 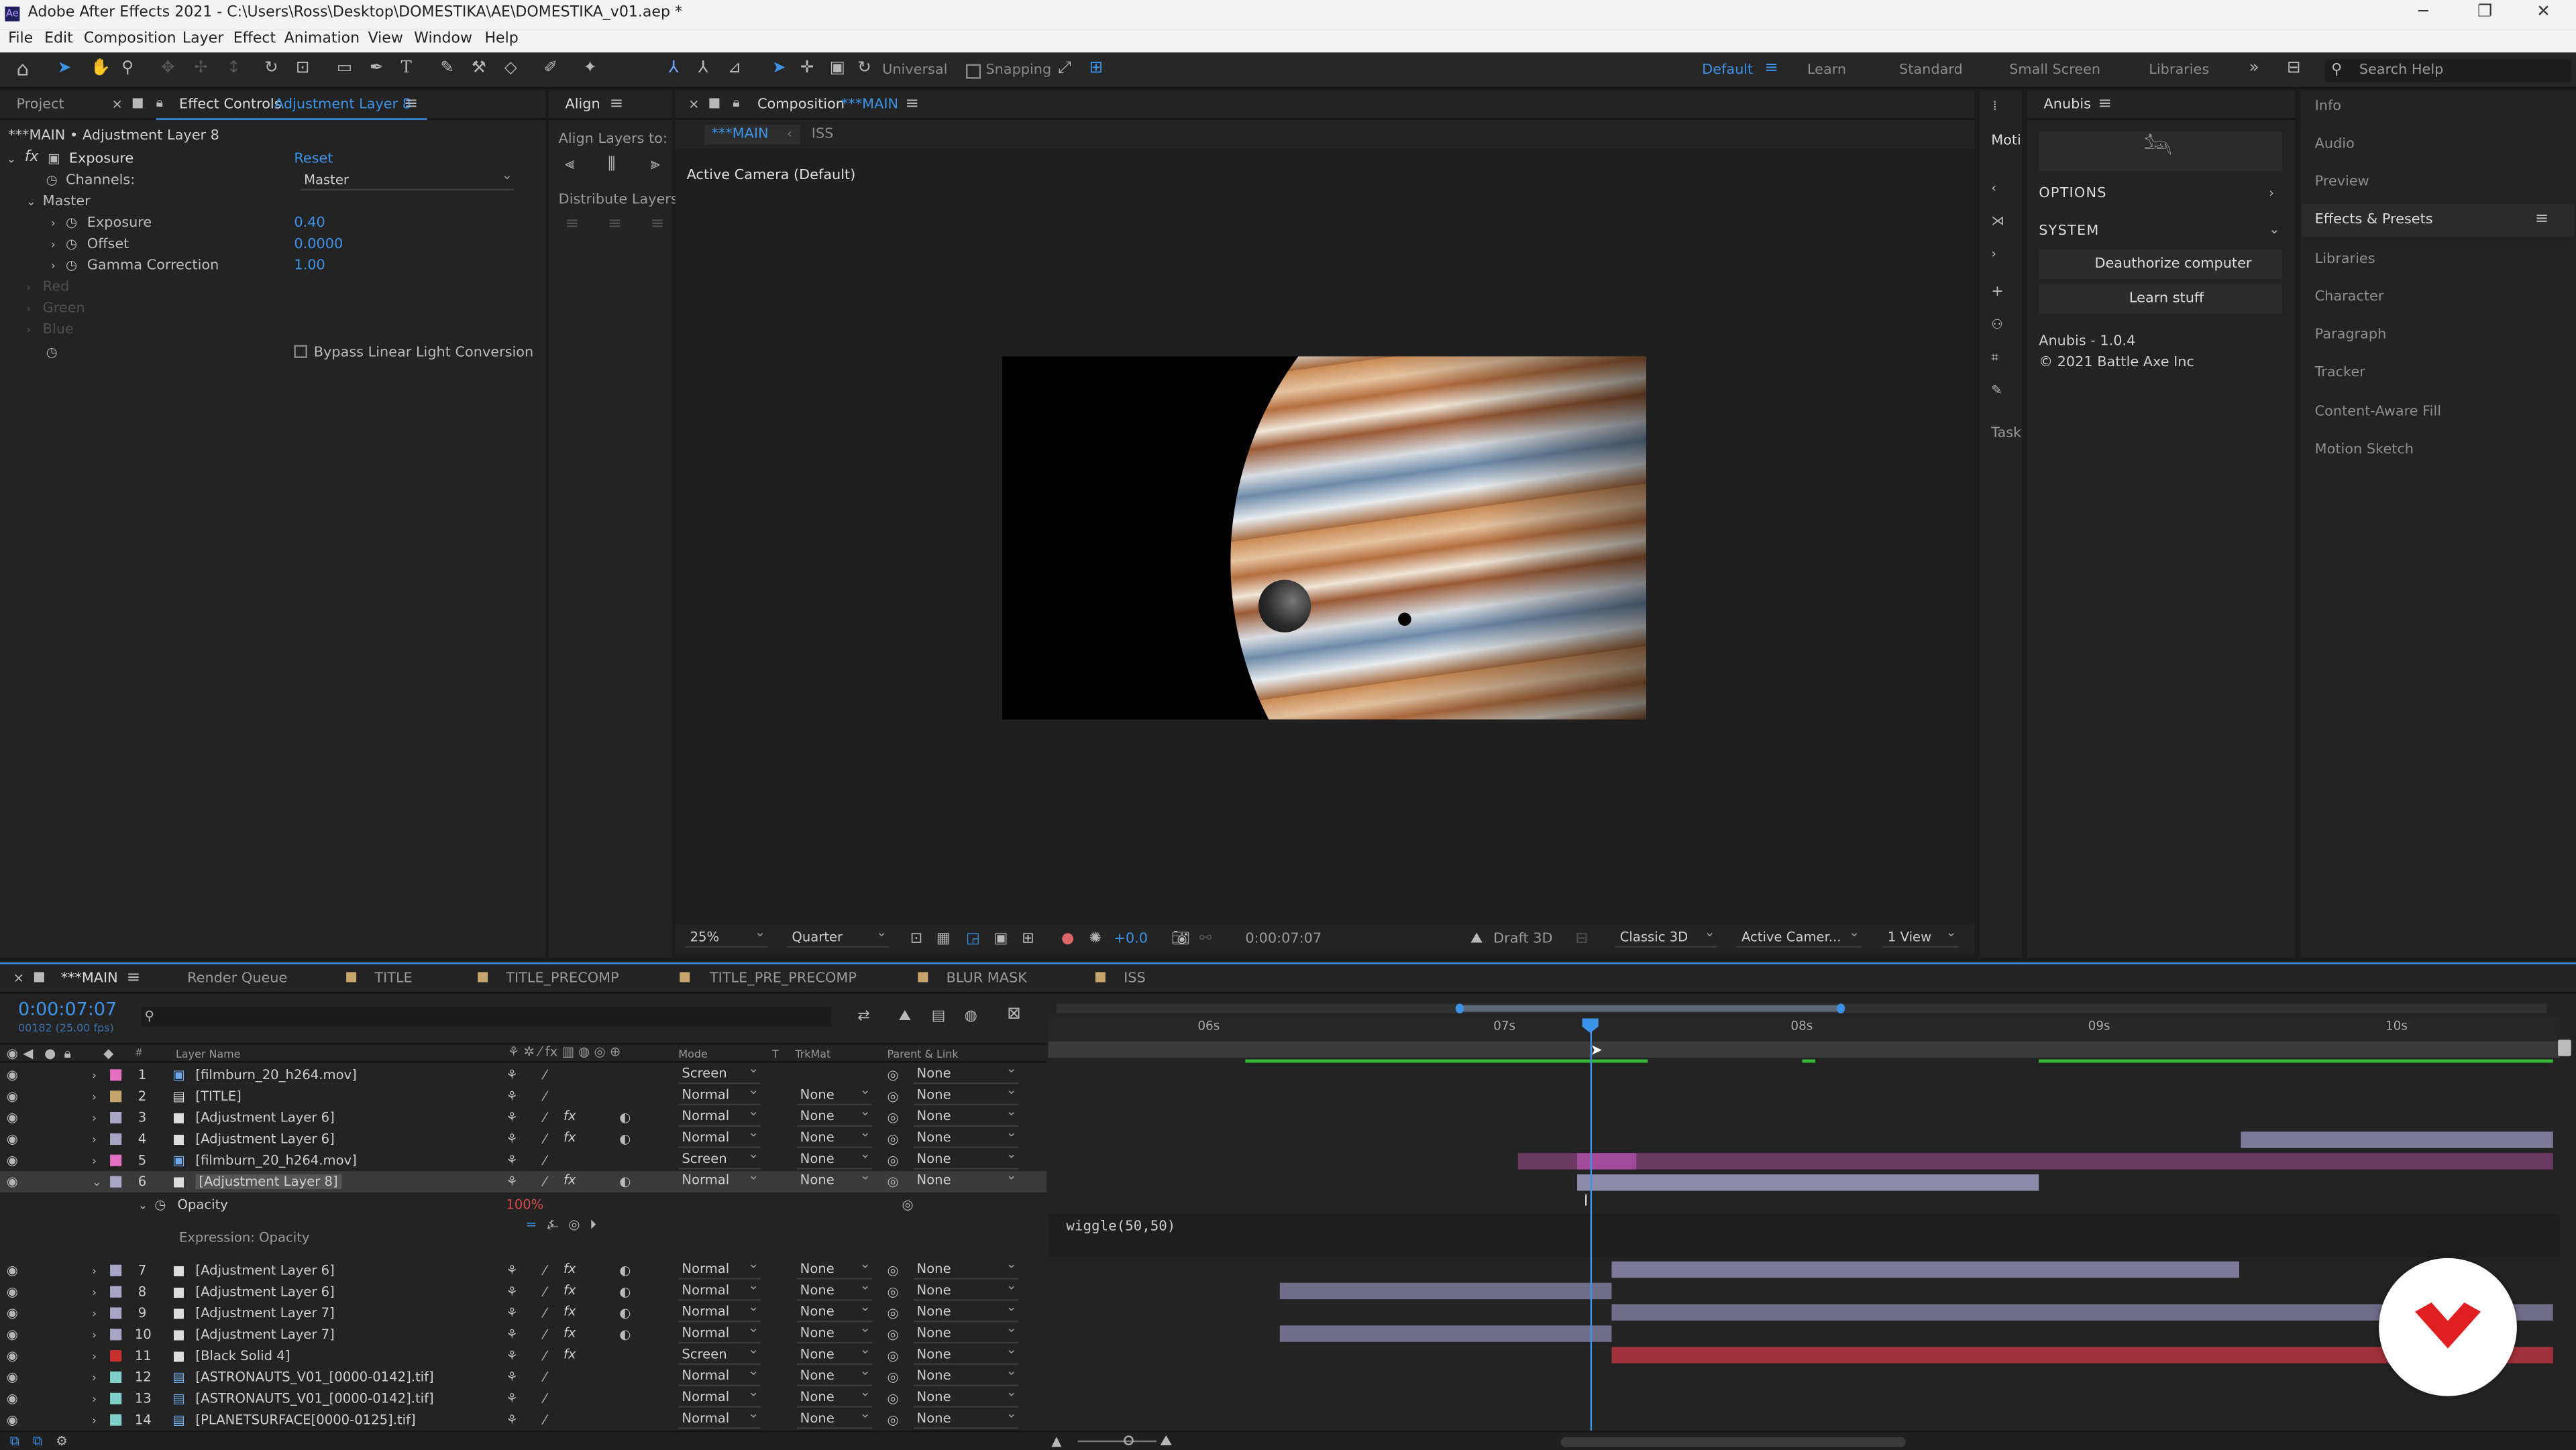 What do you see at coordinates (801, 105) in the screenshot?
I see `composition-tab-label: Composition` at bounding box center [801, 105].